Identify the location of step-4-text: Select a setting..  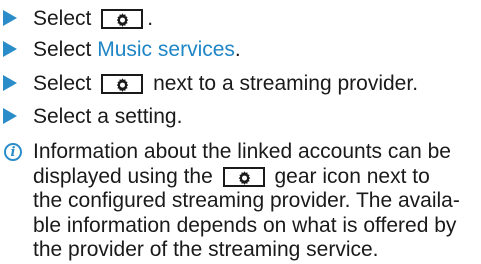
(108, 116).